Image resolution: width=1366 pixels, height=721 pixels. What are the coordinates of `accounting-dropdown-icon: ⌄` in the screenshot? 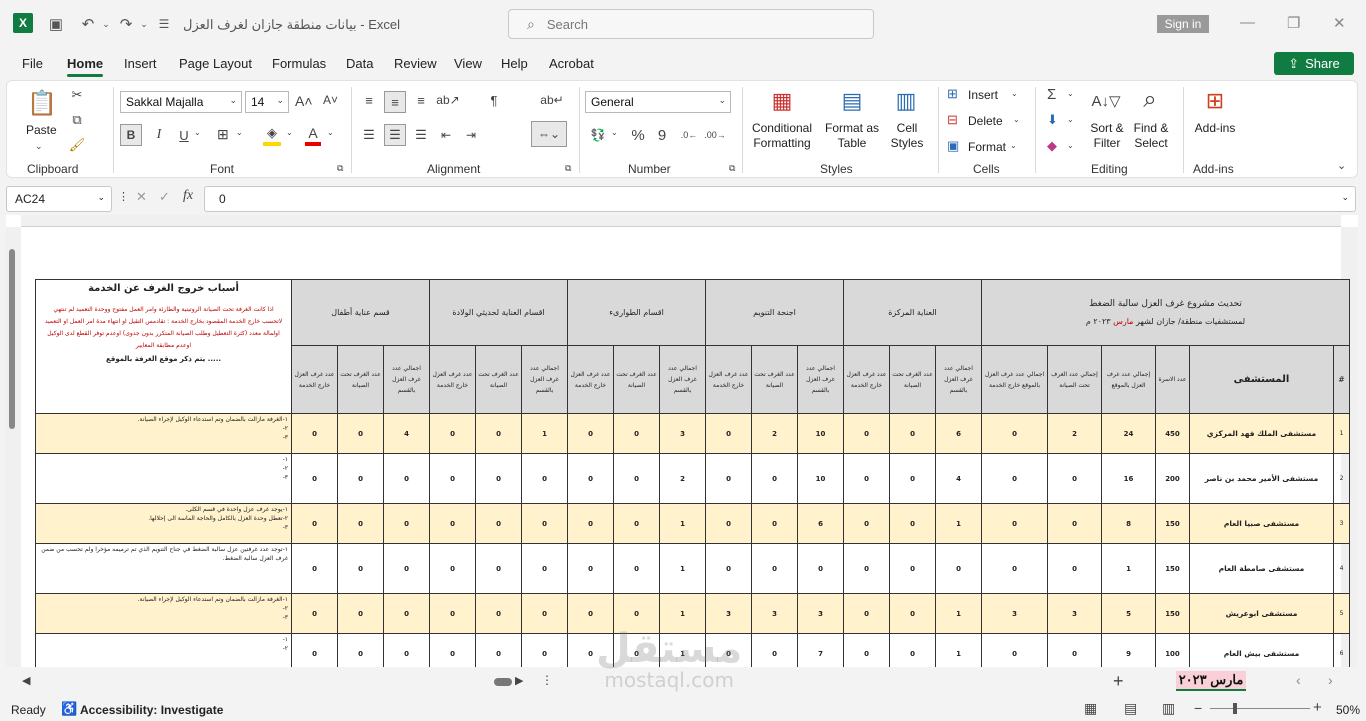 It's located at (614, 132).